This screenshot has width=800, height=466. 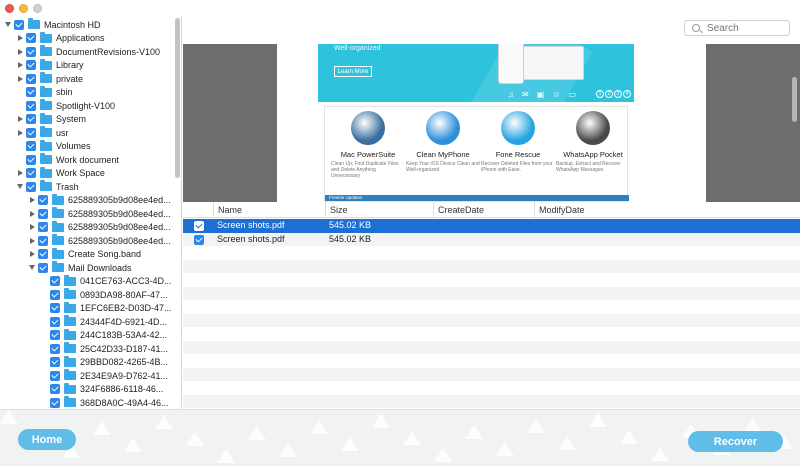 I want to click on tree-item: usr, so click(x=86, y=133).